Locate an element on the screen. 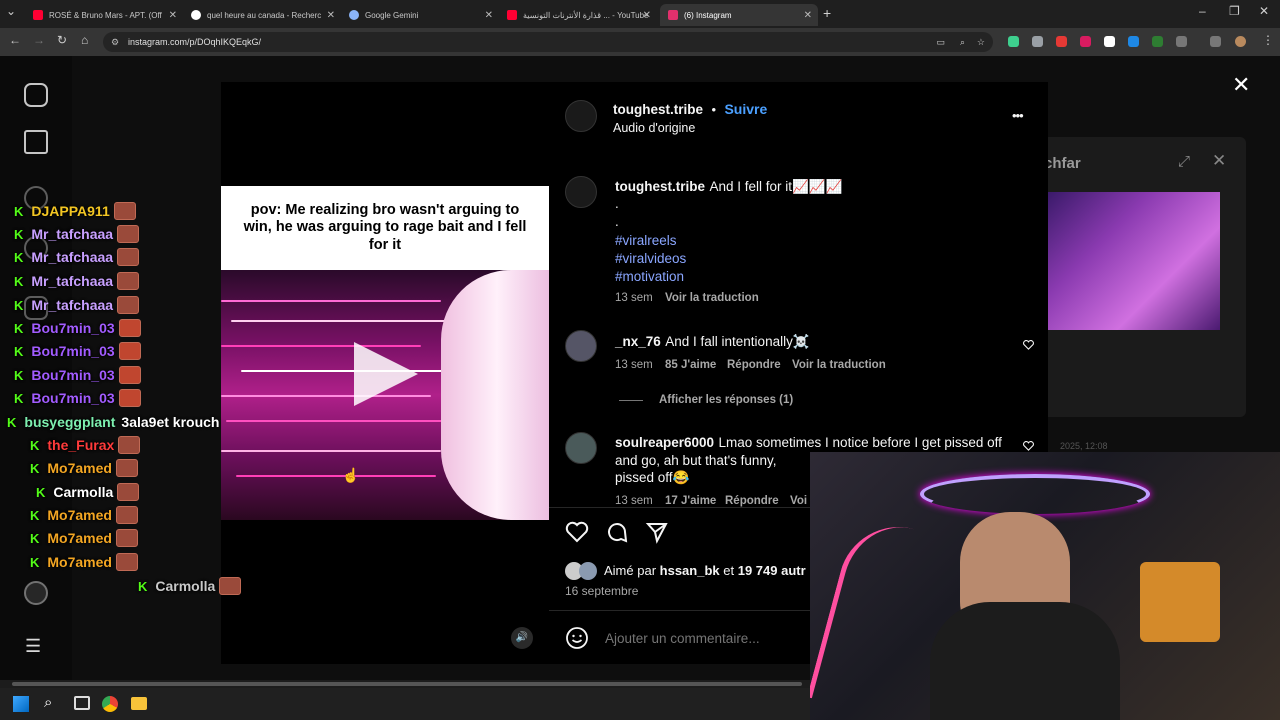 This screenshot has width=1280, height=720. liked-by-user: hssan_bk is located at coordinates (690, 570).